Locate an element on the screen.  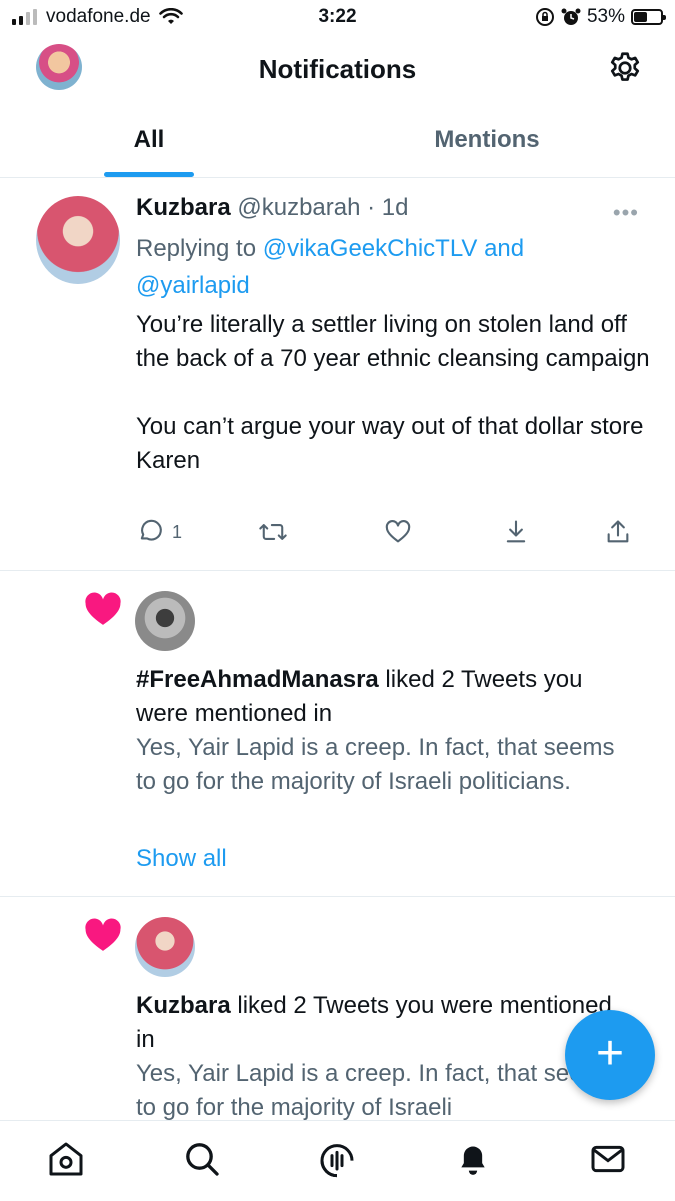
replying-to-prefix: Replying to is located at coordinates (199, 248).